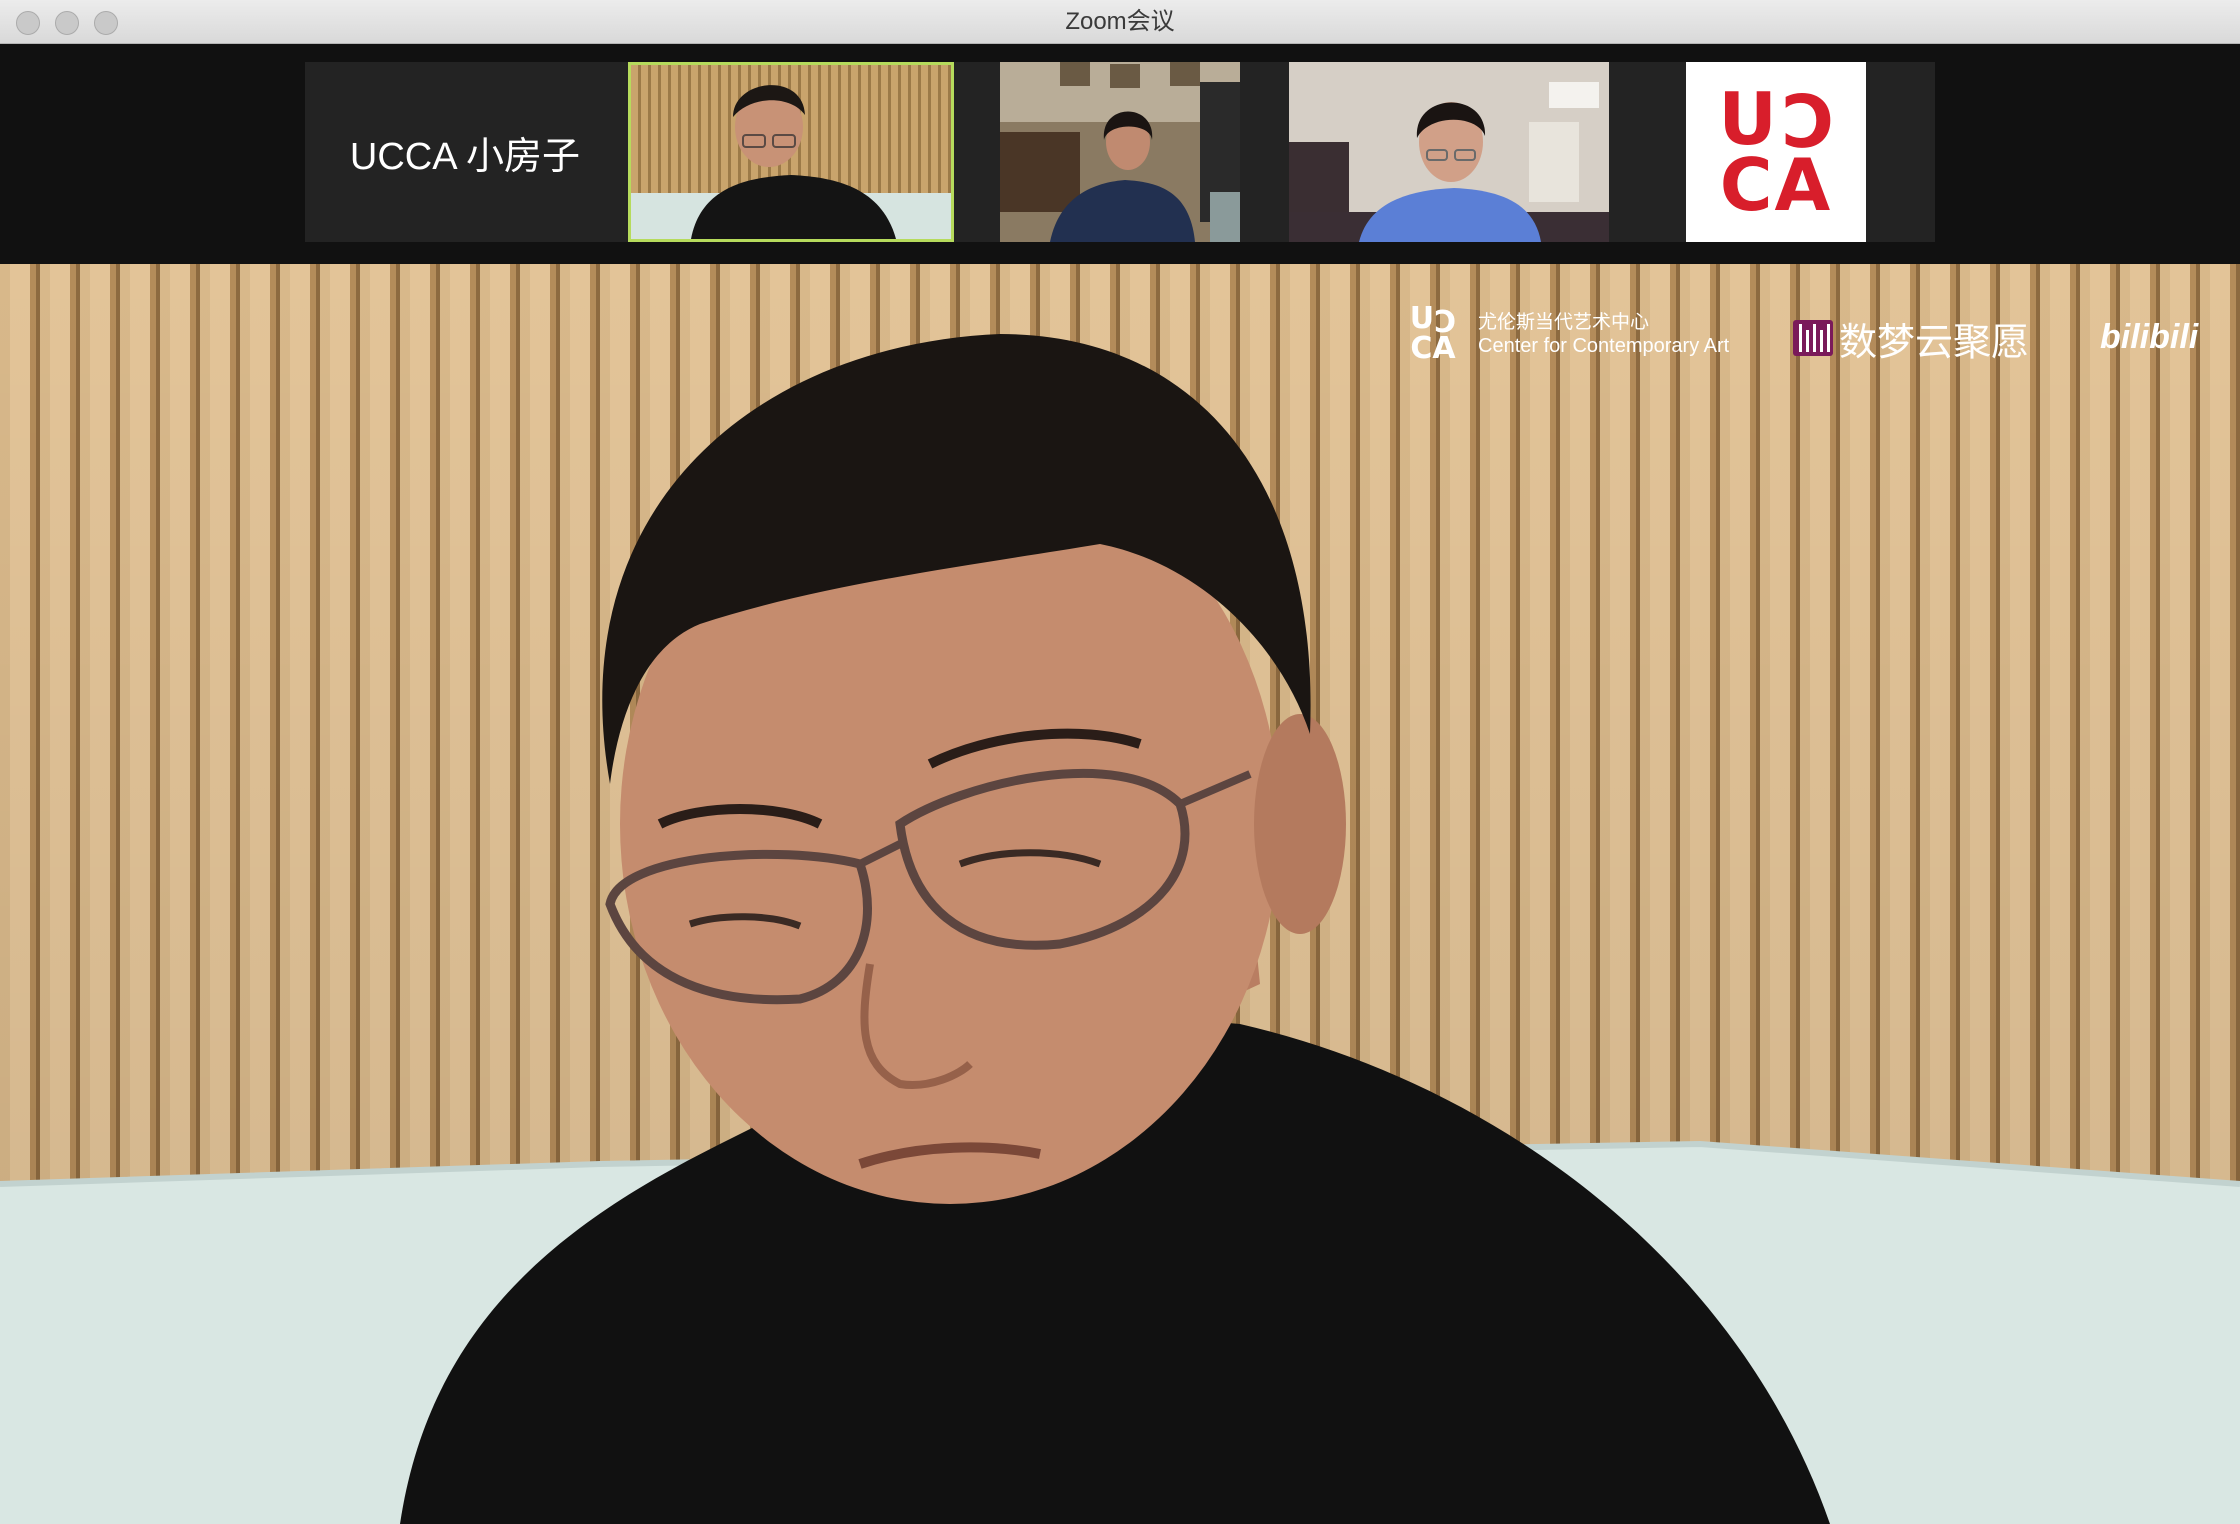 This screenshot has height=1524, width=2240. I want to click on ucca-logo: UC CA, so click(1776, 152).